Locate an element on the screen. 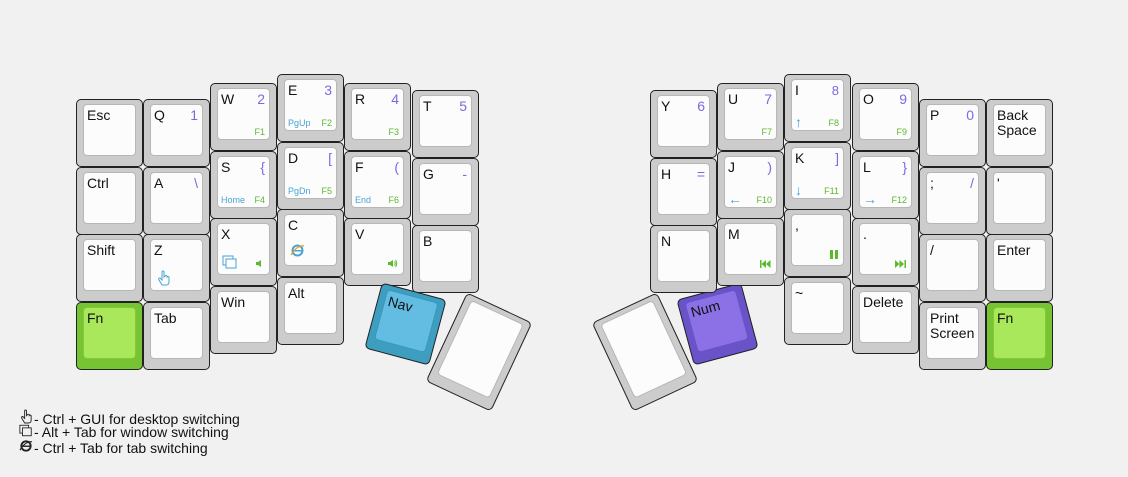 The width and height of the screenshot is (1128, 477). key-period: . is located at coordinates (885, 252).